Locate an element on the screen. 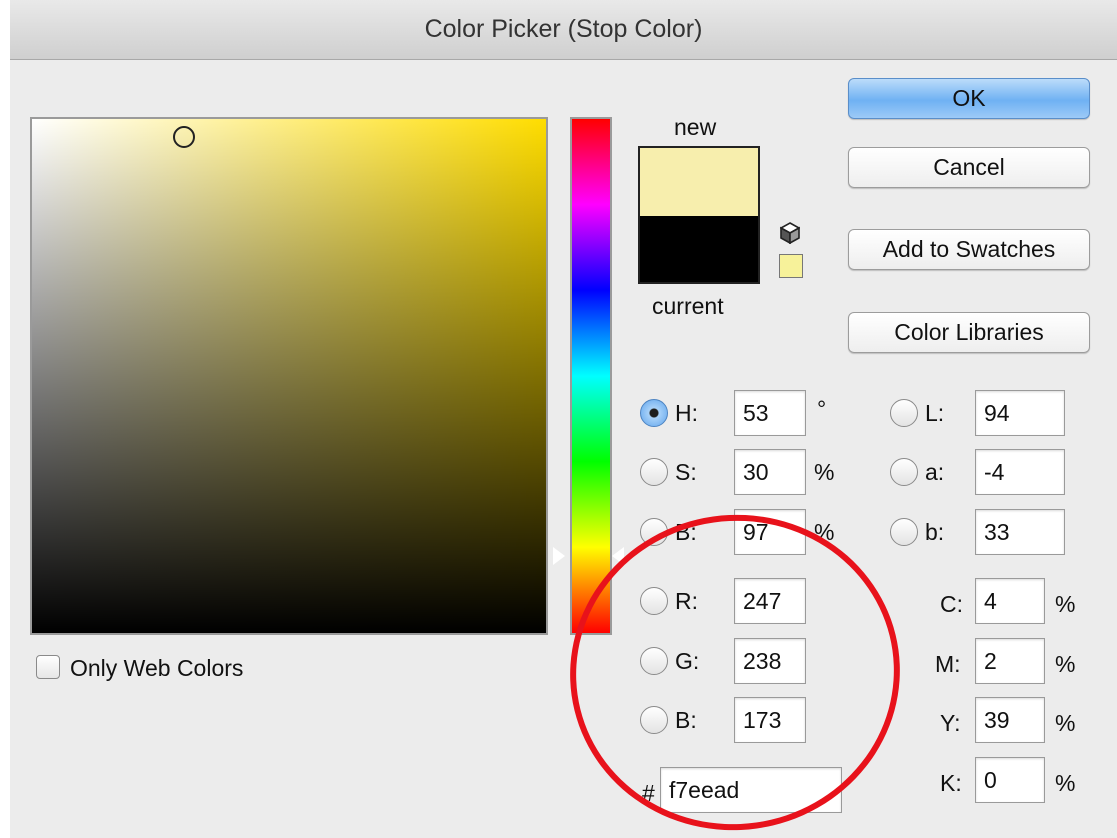 The image size is (1117, 838). b-brightness-radio is located at coordinates (654, 532).